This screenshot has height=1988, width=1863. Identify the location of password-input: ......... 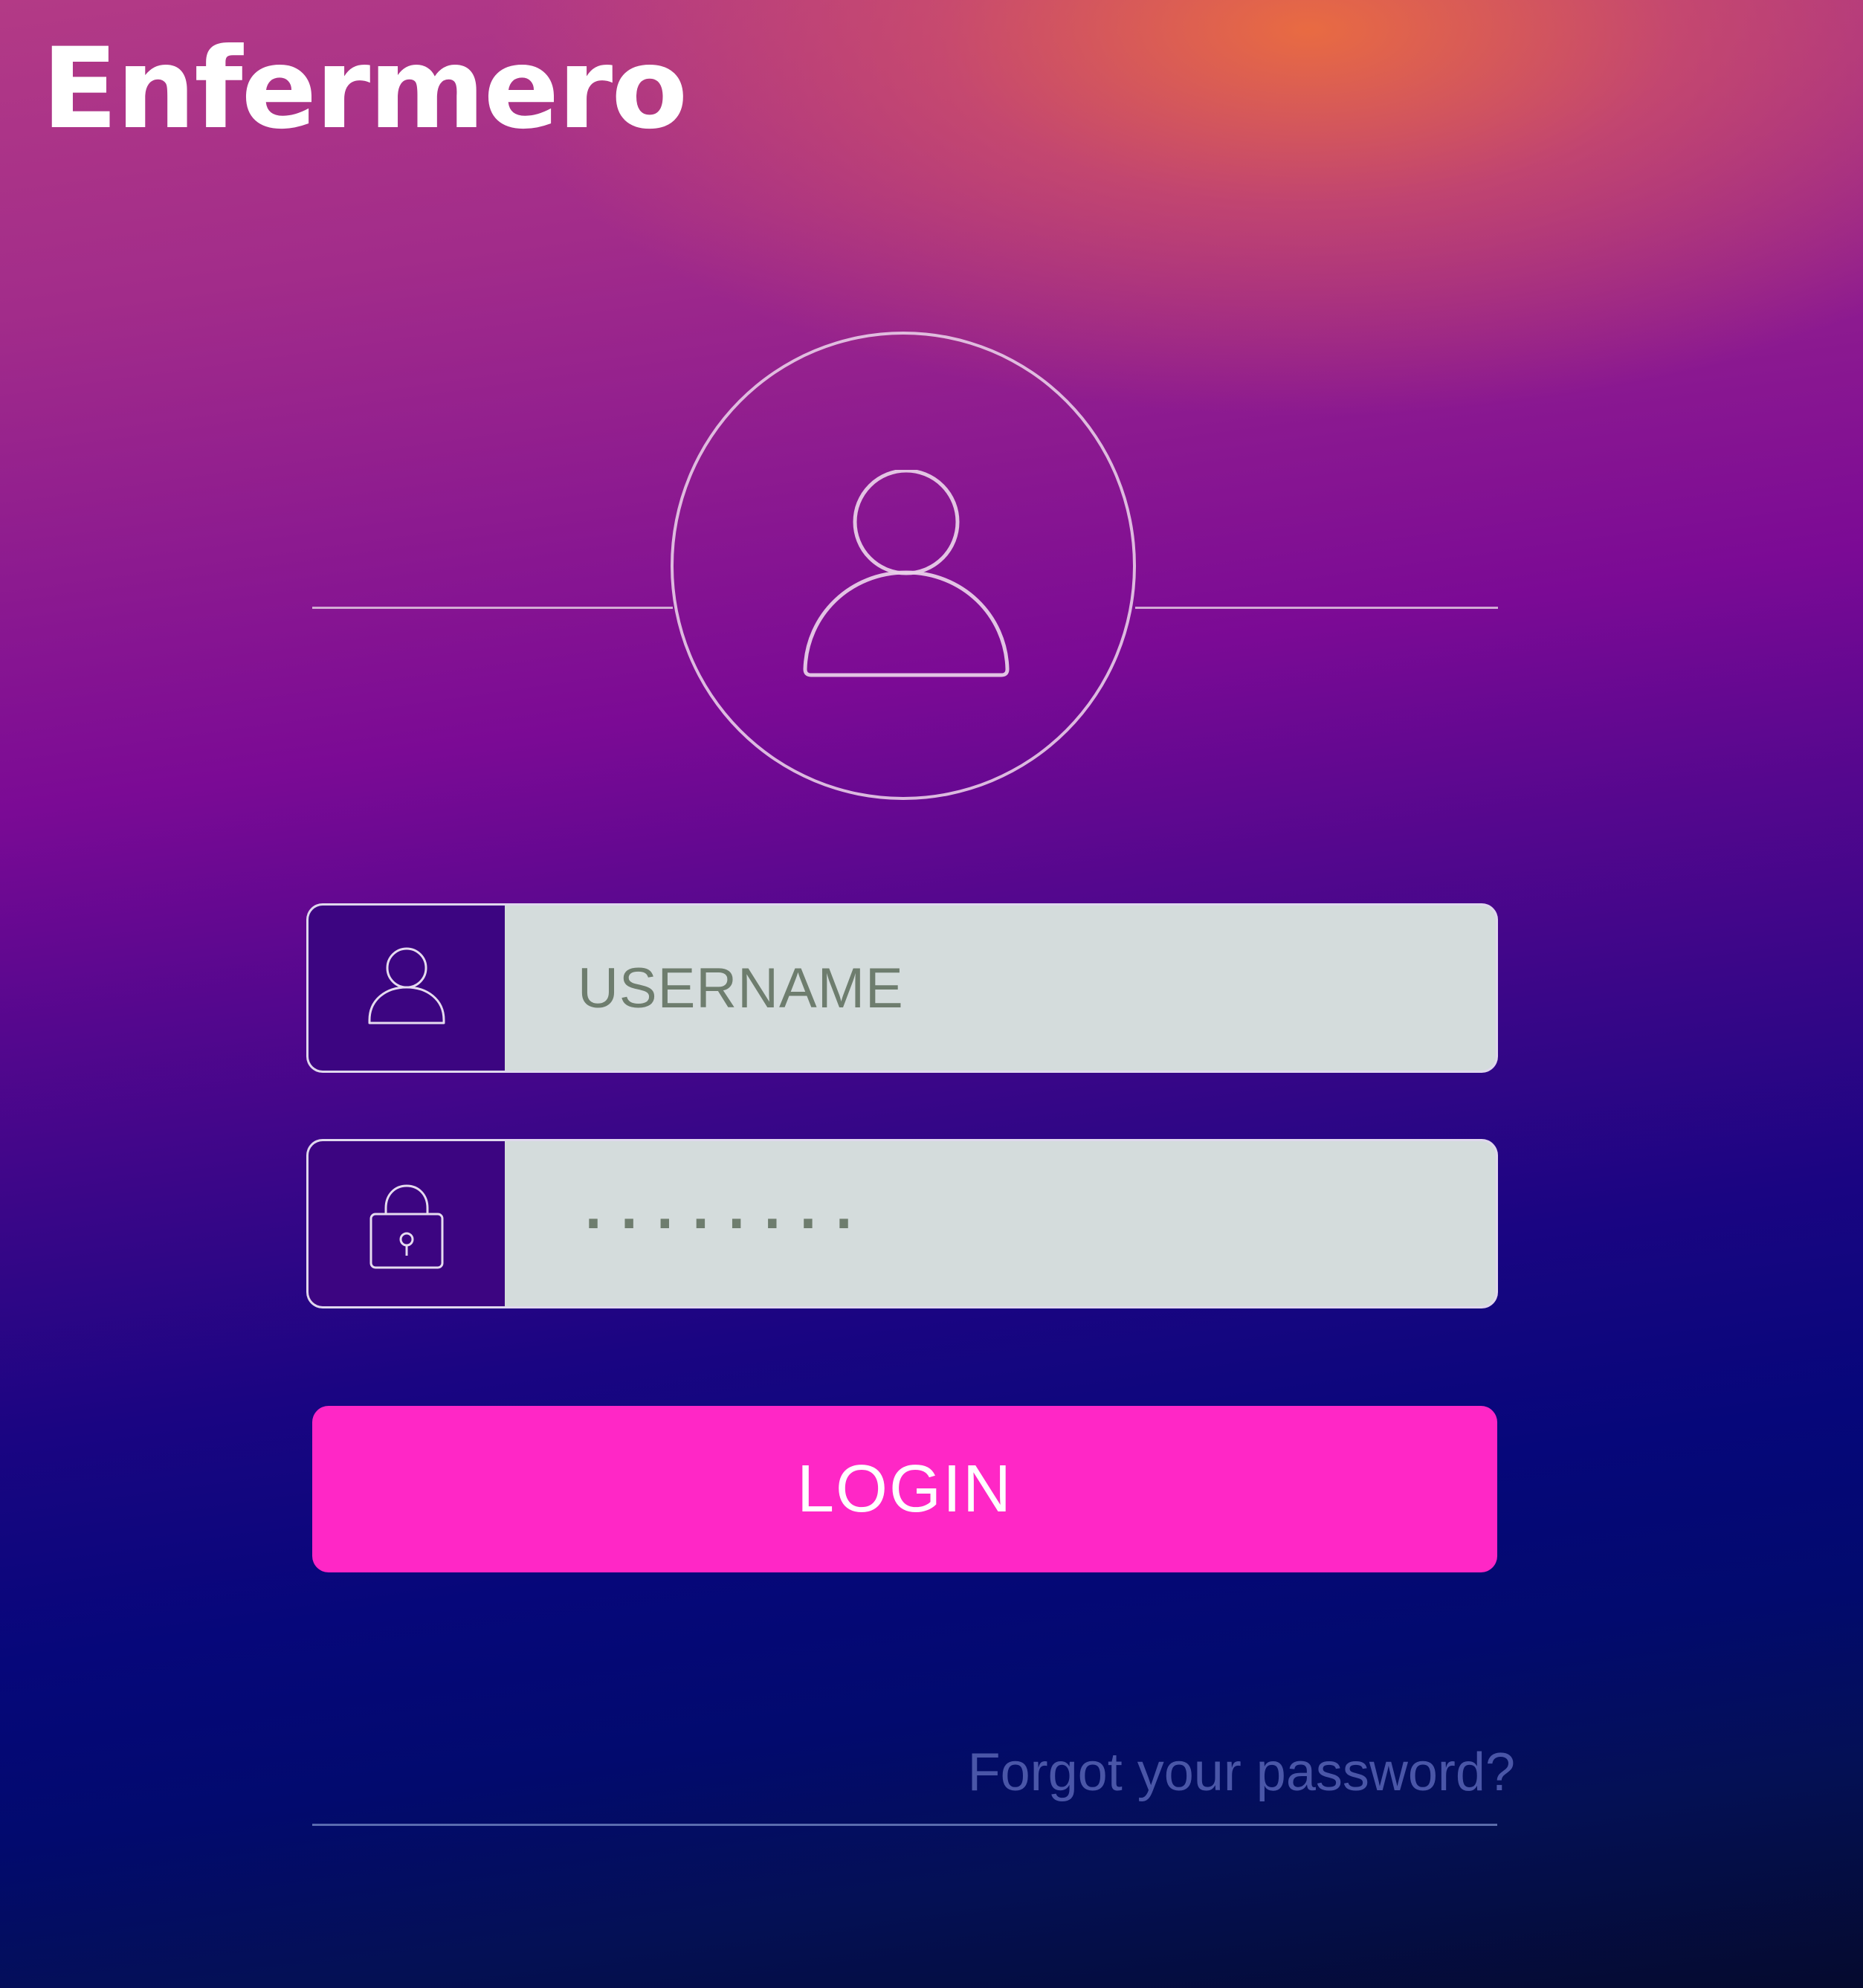
(721, 1217).